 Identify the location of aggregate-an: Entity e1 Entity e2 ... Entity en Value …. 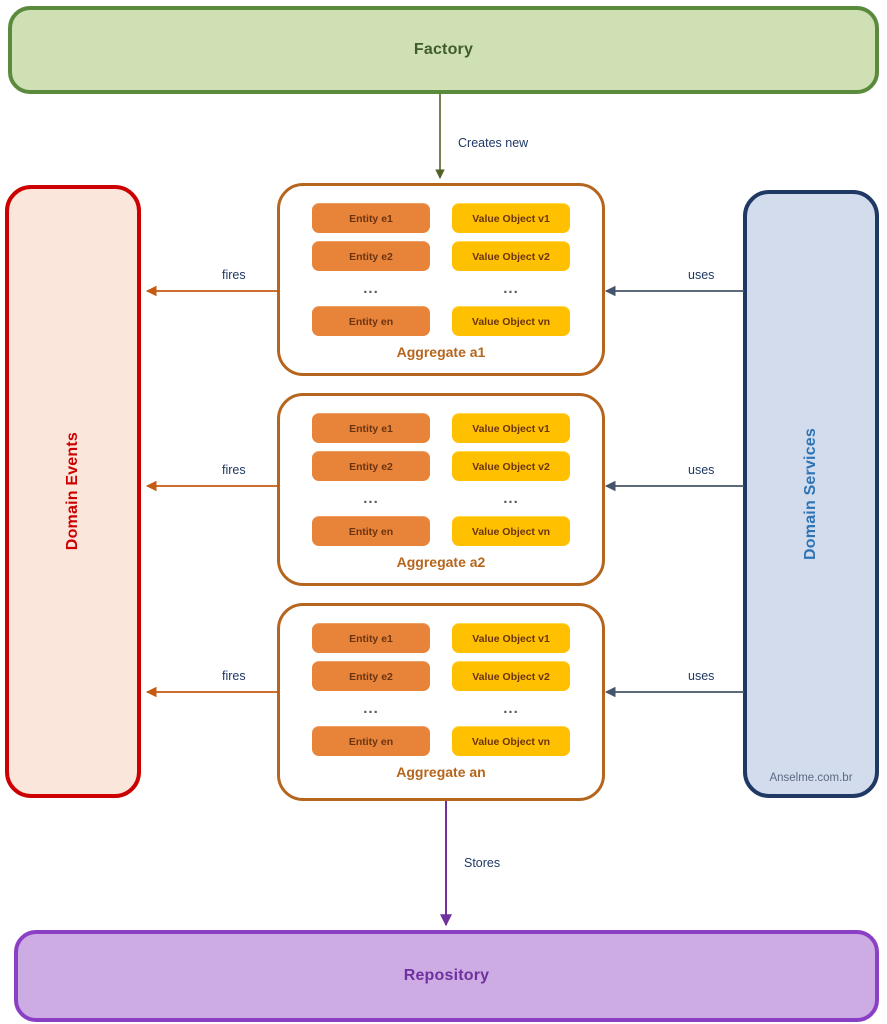
(441, 702).